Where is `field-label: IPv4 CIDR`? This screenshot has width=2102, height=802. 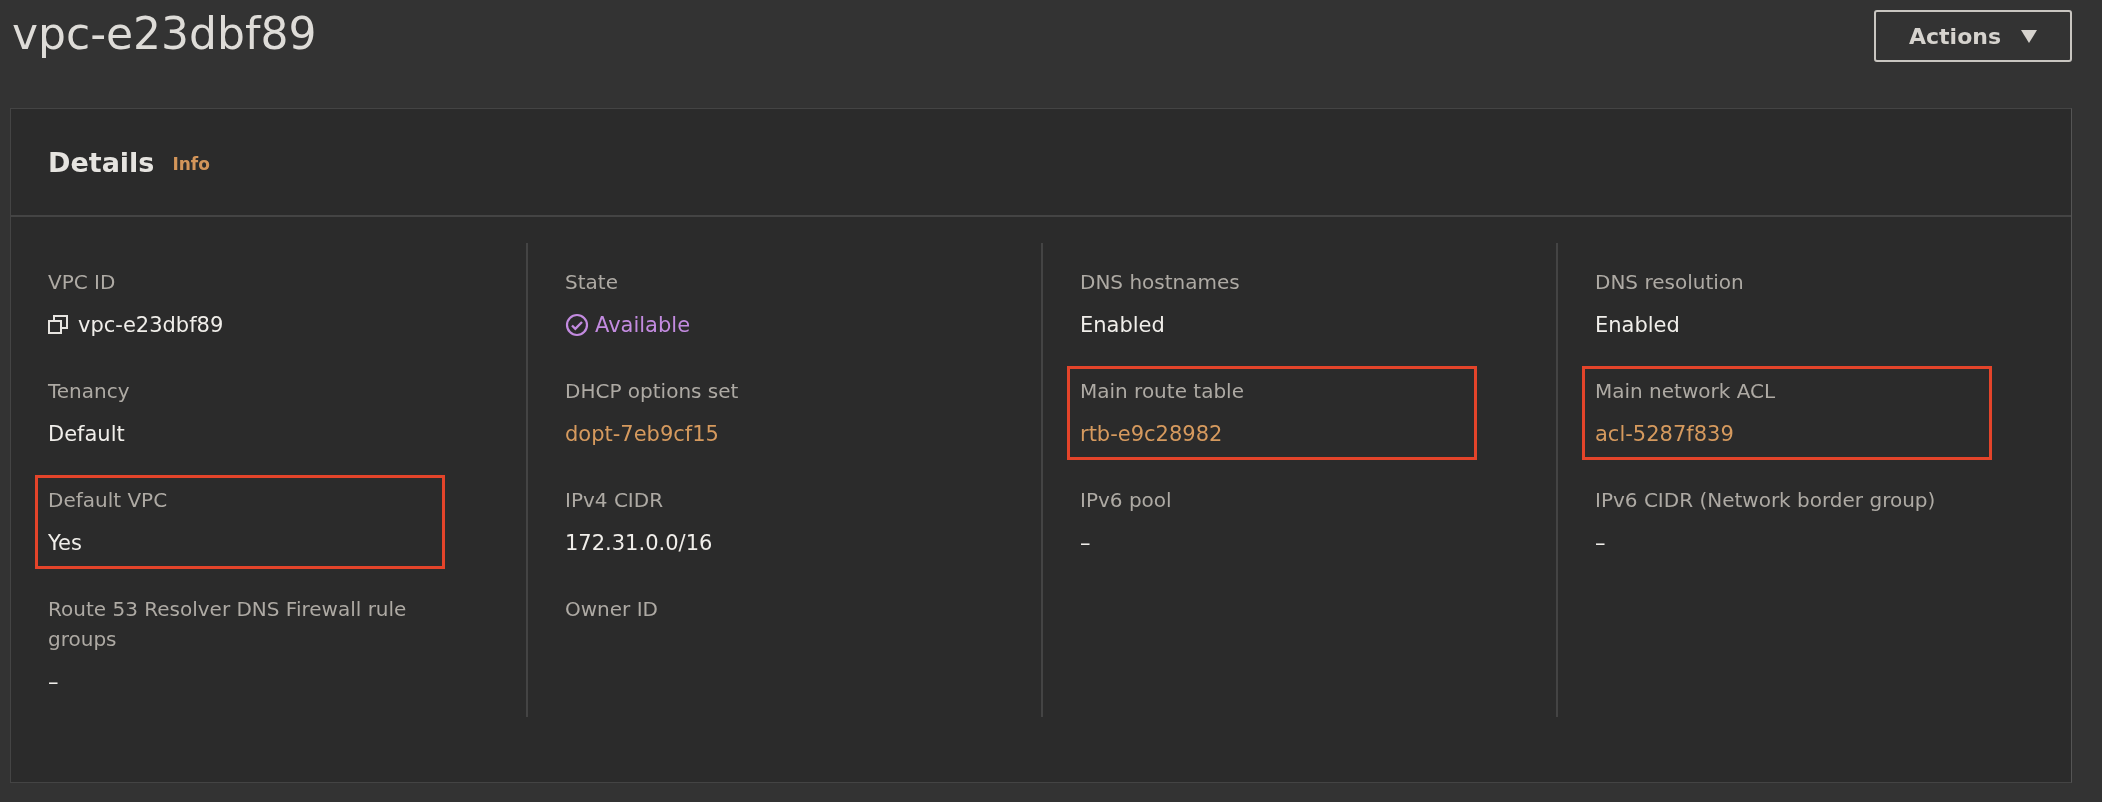
field-label: IPv4 CIDR is located at coordinates (615, 500).